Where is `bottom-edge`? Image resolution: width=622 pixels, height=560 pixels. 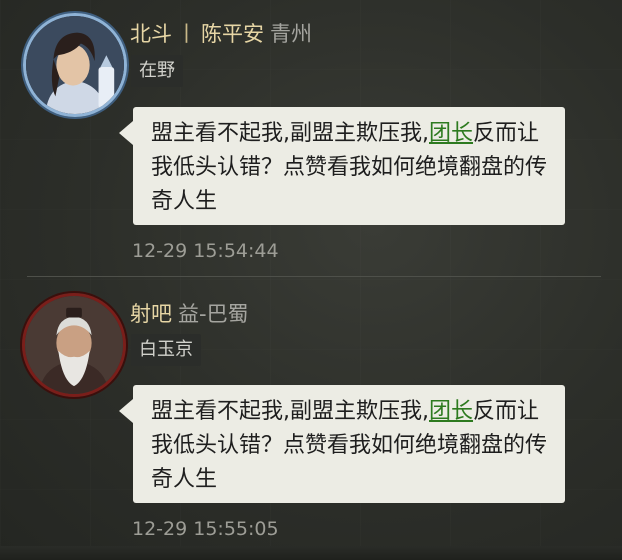
bottom-edge is located at coordinates (311, 553).